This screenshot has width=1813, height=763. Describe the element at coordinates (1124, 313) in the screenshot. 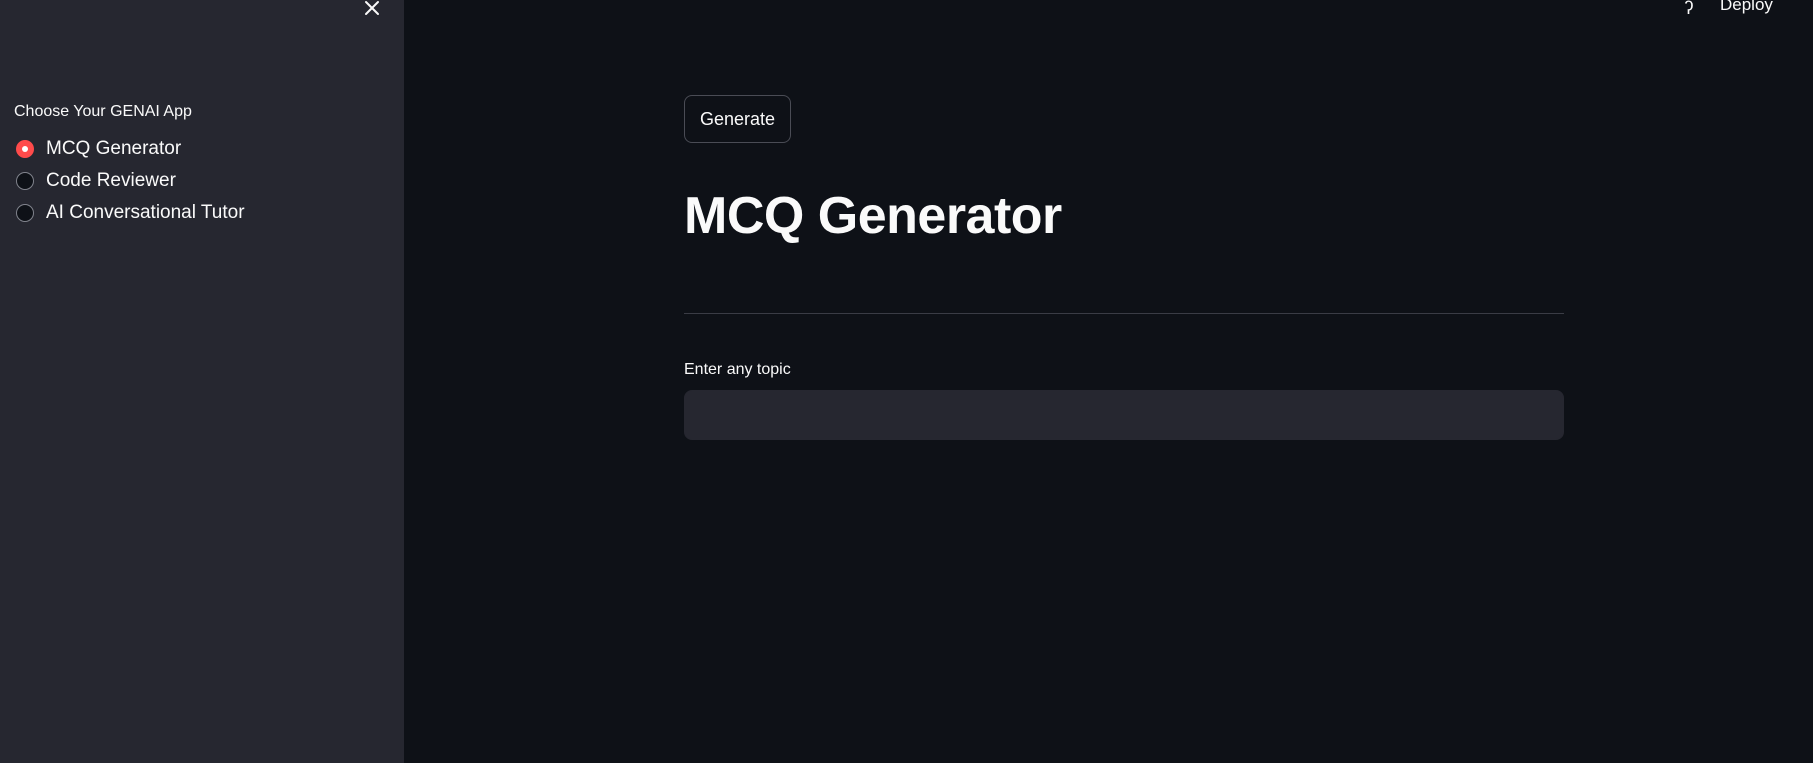

I see `divider` at that location.